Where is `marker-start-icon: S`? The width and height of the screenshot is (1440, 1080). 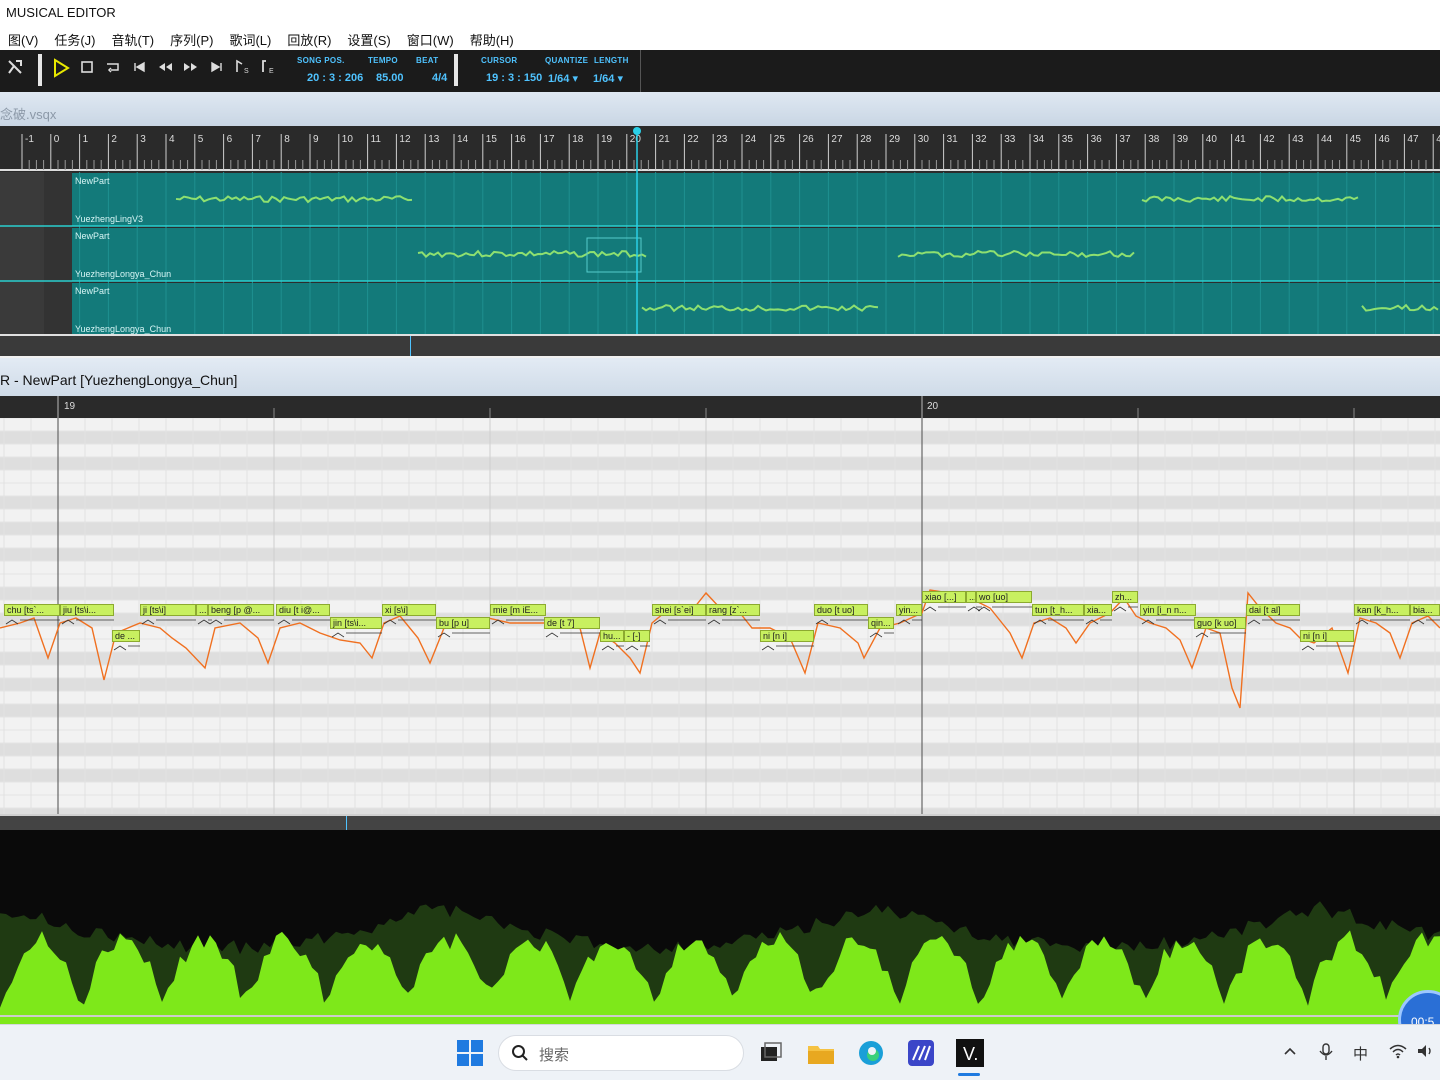
marker-start-icon: S is located at coordinates (243, 70).